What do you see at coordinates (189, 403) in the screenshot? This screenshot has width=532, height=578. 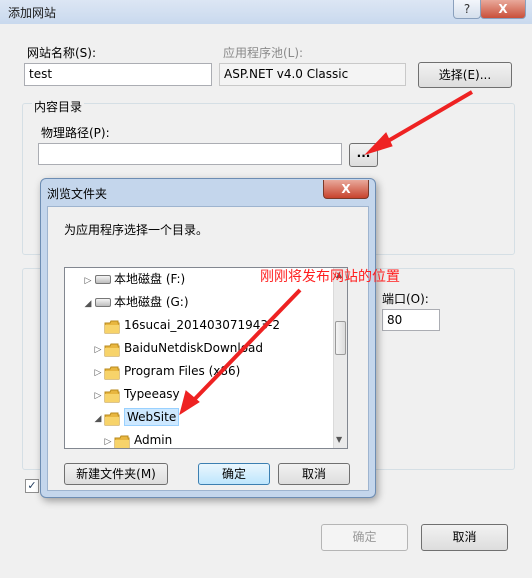 I see `arrow-to-website-head` at bounding box center [189, 403].